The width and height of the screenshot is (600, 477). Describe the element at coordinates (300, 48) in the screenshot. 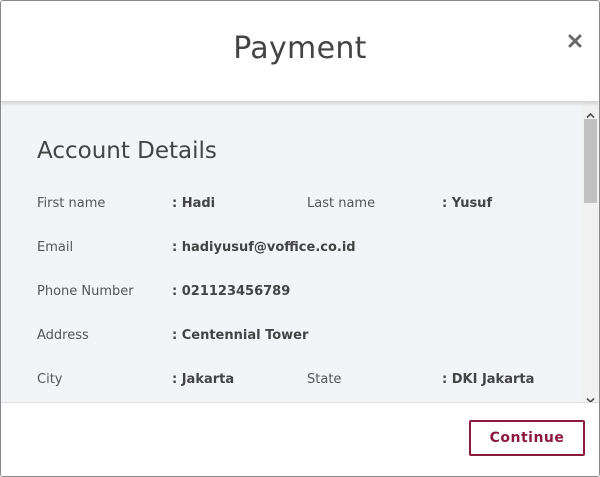

I see `modal-title: Payment` at that location.